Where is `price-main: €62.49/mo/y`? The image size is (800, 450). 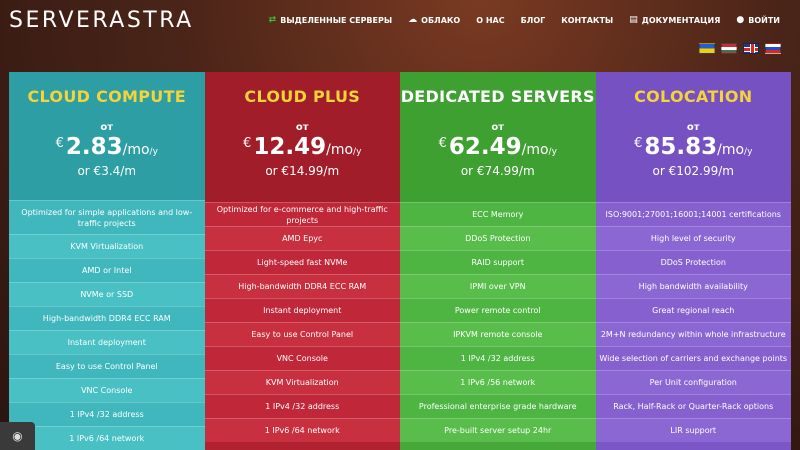 price-main: €62.49/mo/y is located at coordinates (498, 147).